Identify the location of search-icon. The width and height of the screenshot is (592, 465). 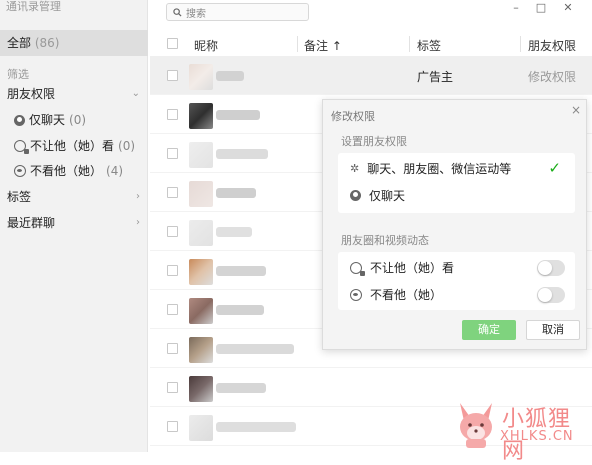
(177, 12).